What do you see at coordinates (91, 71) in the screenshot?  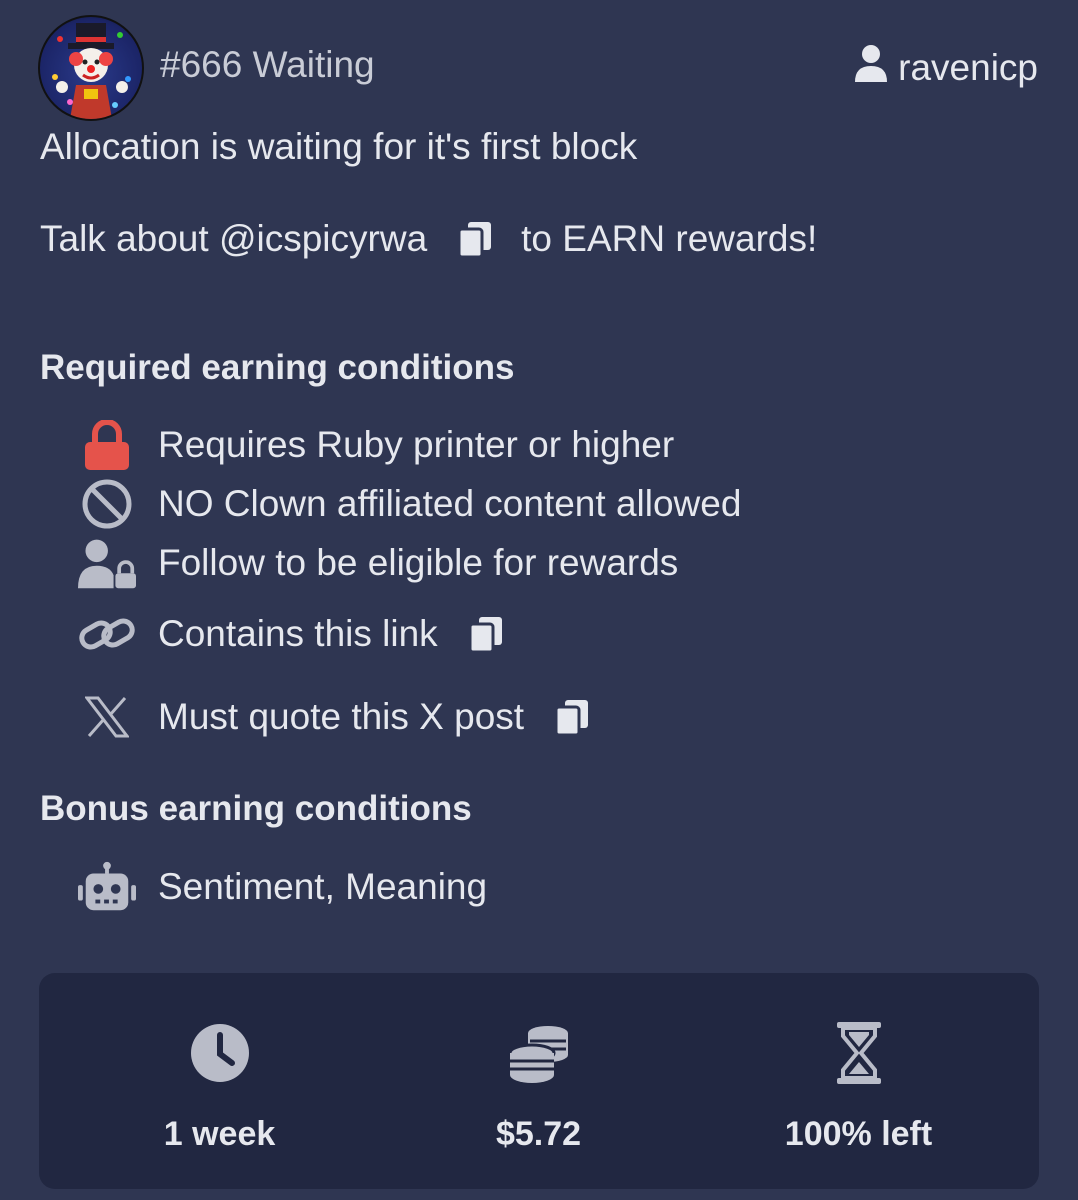 I see `clown-avatar-image` at bounding box center [91, 71].